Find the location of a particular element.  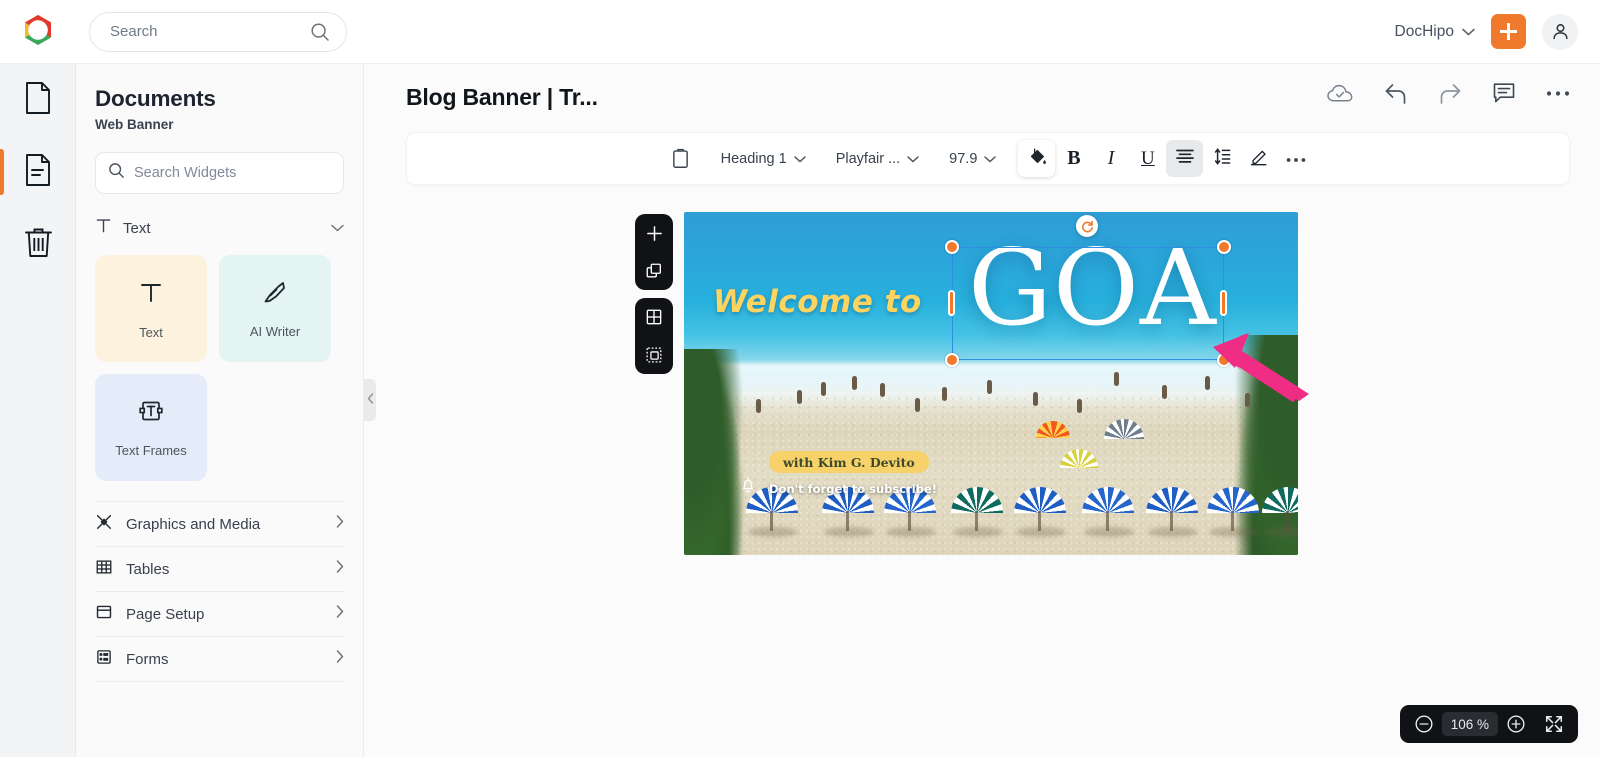

menu-item-forms: Forms is located at coordinates (219, 658).